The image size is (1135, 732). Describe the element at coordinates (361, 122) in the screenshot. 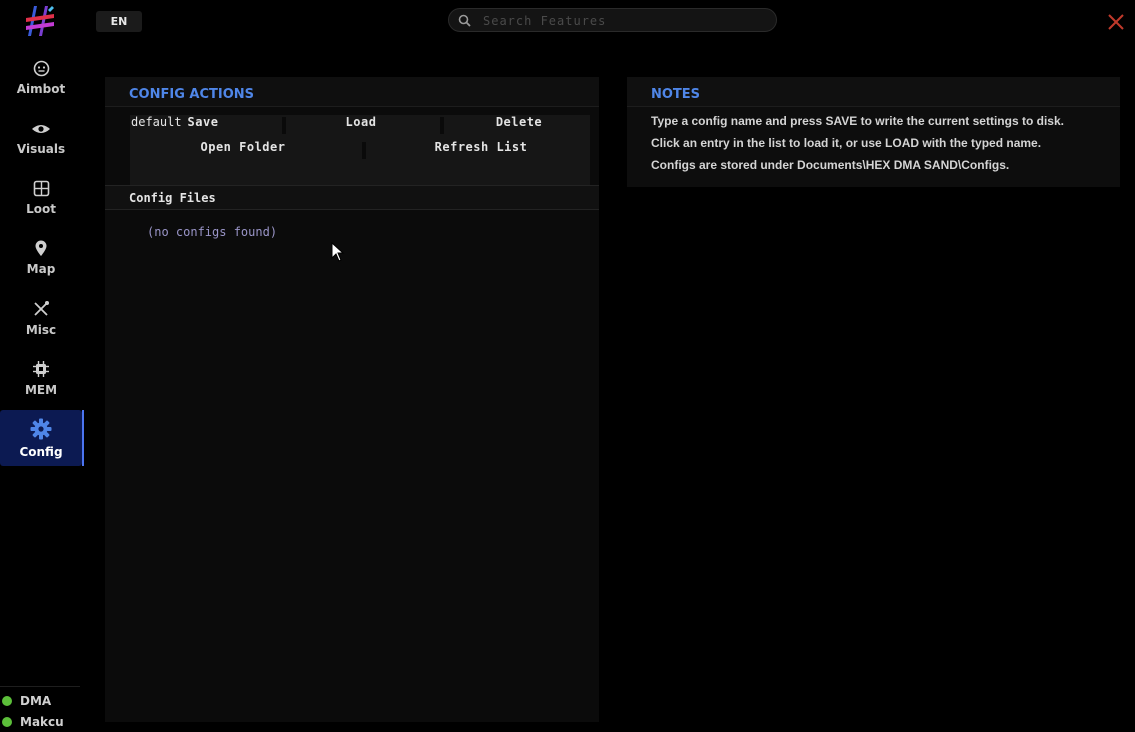

I see `config-name-input` at that location.